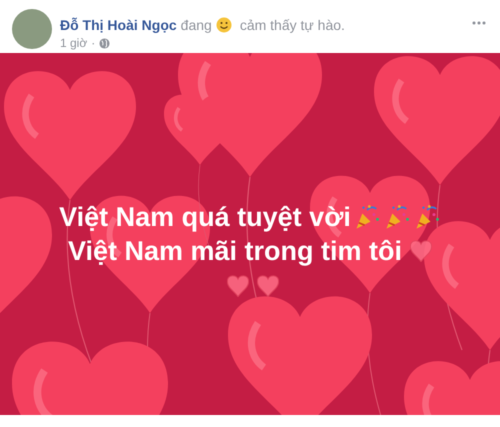 The width and height of the screenshot is (500, 427). What do you see at coordinates (205, 217) in the screenshot?
I see `post-text-line: Việt Nam quá tuyệt vời` at bounding box center [205, 217].